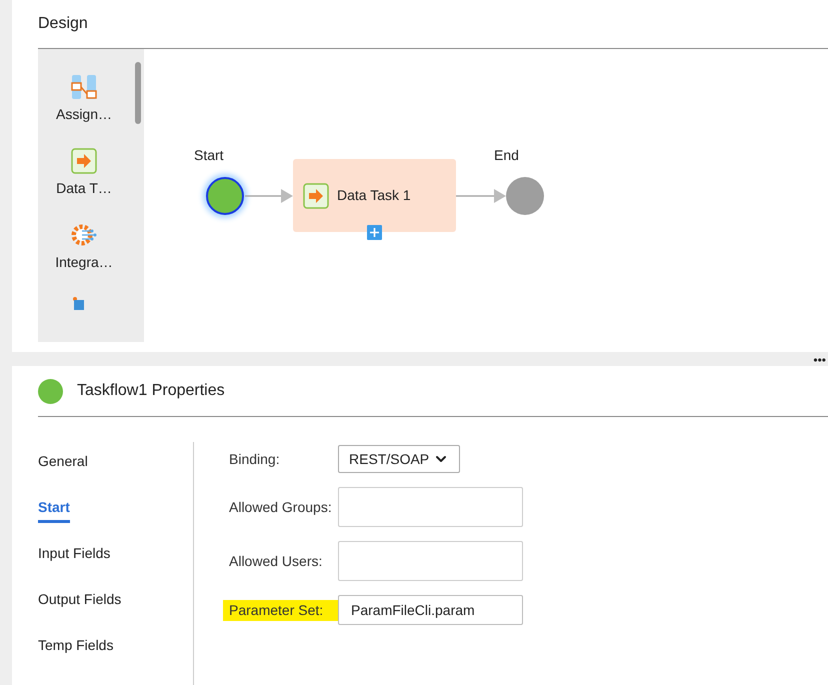  What do you see at coordinates (63, 24) in the screenshot?
I see `section-title: Design` at bounding box center [63, 24].